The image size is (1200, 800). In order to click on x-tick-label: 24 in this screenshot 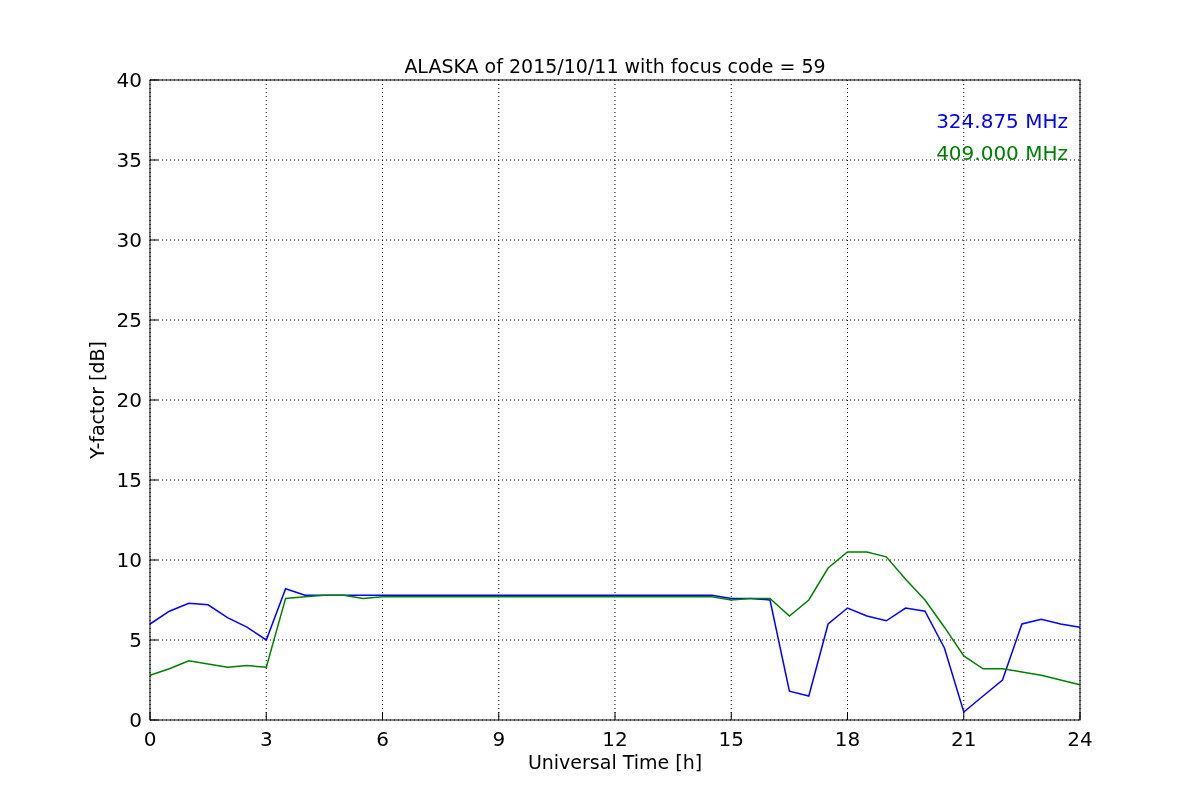, I will do `click(1080, 739)`.